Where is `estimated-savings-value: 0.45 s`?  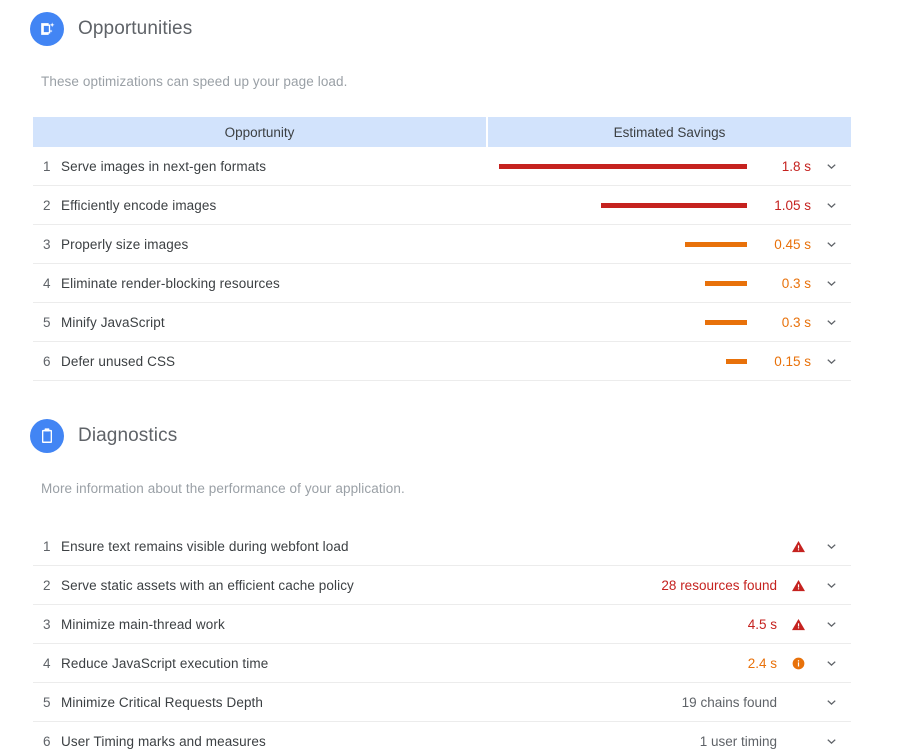 estimated-savings-value: 0.45 s is located at coordinates (792, 244).